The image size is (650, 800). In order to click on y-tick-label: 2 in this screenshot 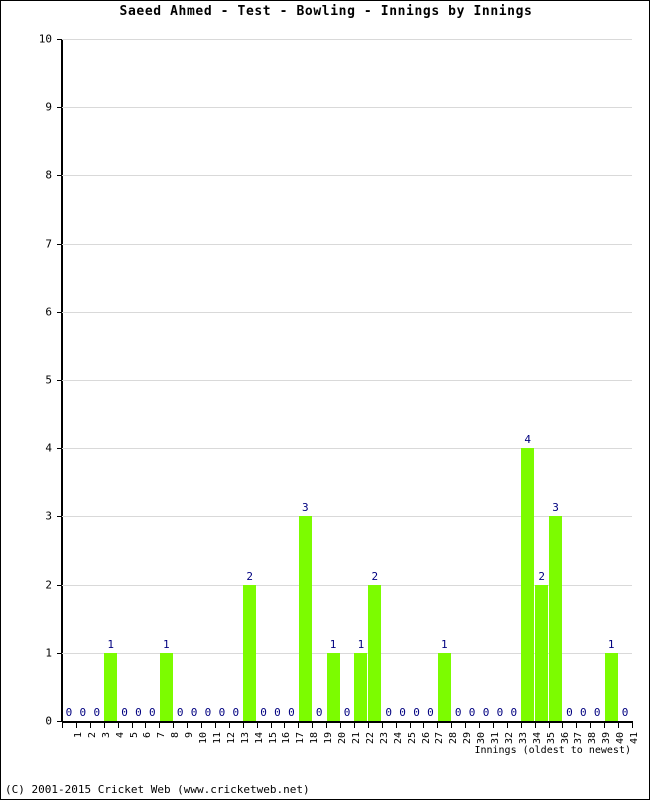, I will do `click(48, 585)`.